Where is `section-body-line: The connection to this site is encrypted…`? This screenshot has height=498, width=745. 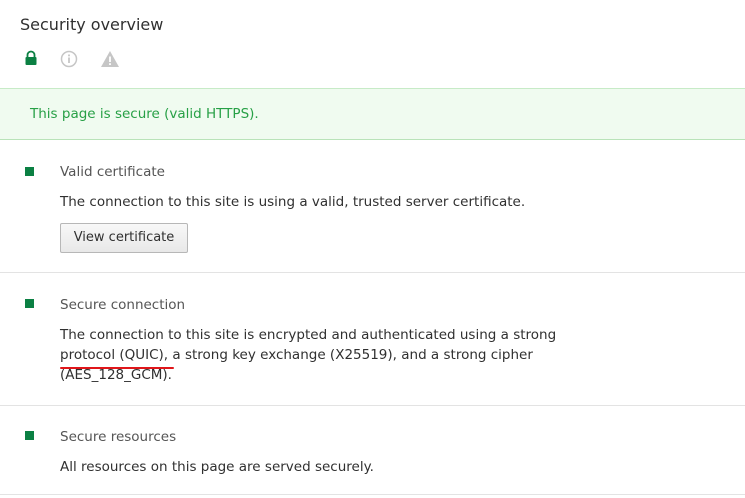
section-body-line: The connection to this site is encrypted… is located at coordinates (308, 335).